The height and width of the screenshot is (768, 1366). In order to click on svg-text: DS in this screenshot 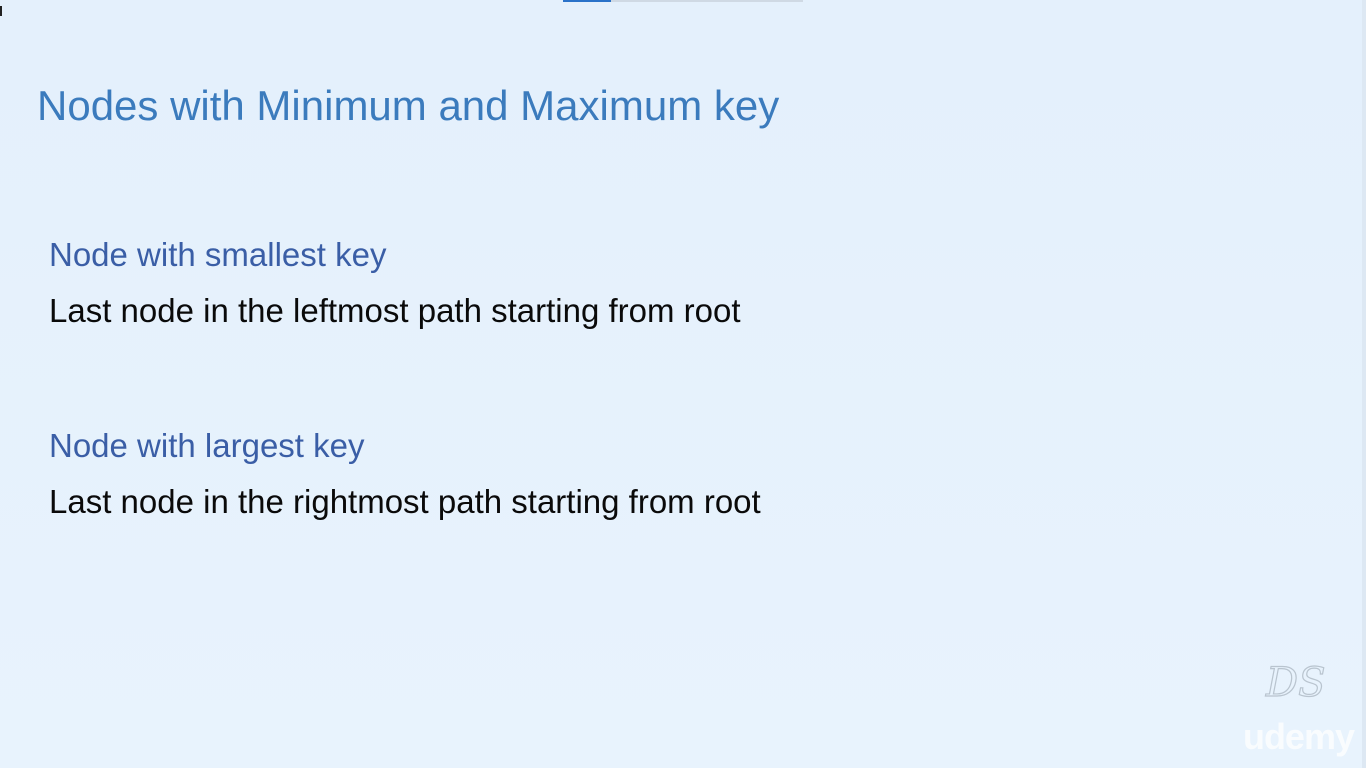, I will do `click(1295, 683)`.